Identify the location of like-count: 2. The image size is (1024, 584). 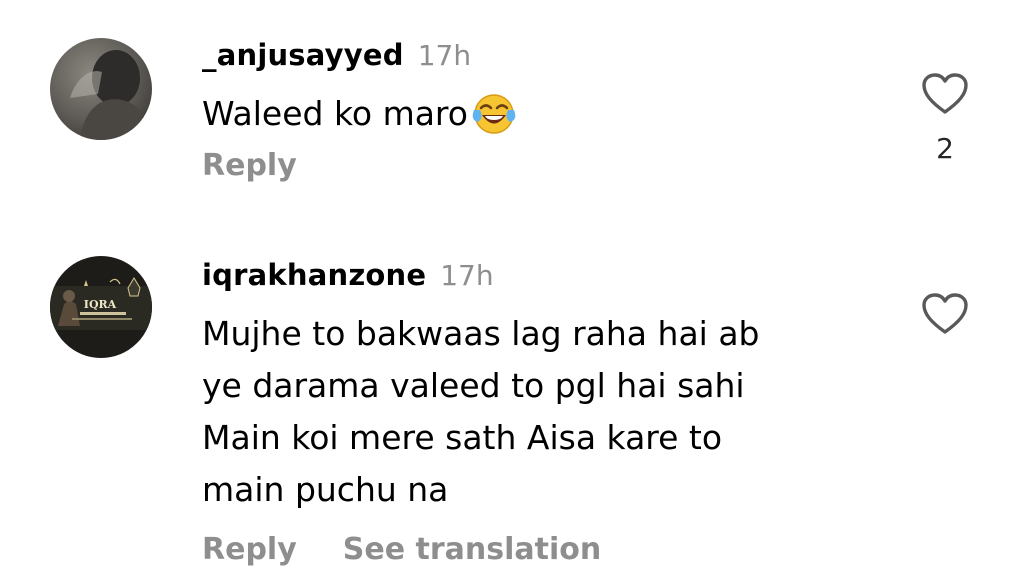
(945, 148).